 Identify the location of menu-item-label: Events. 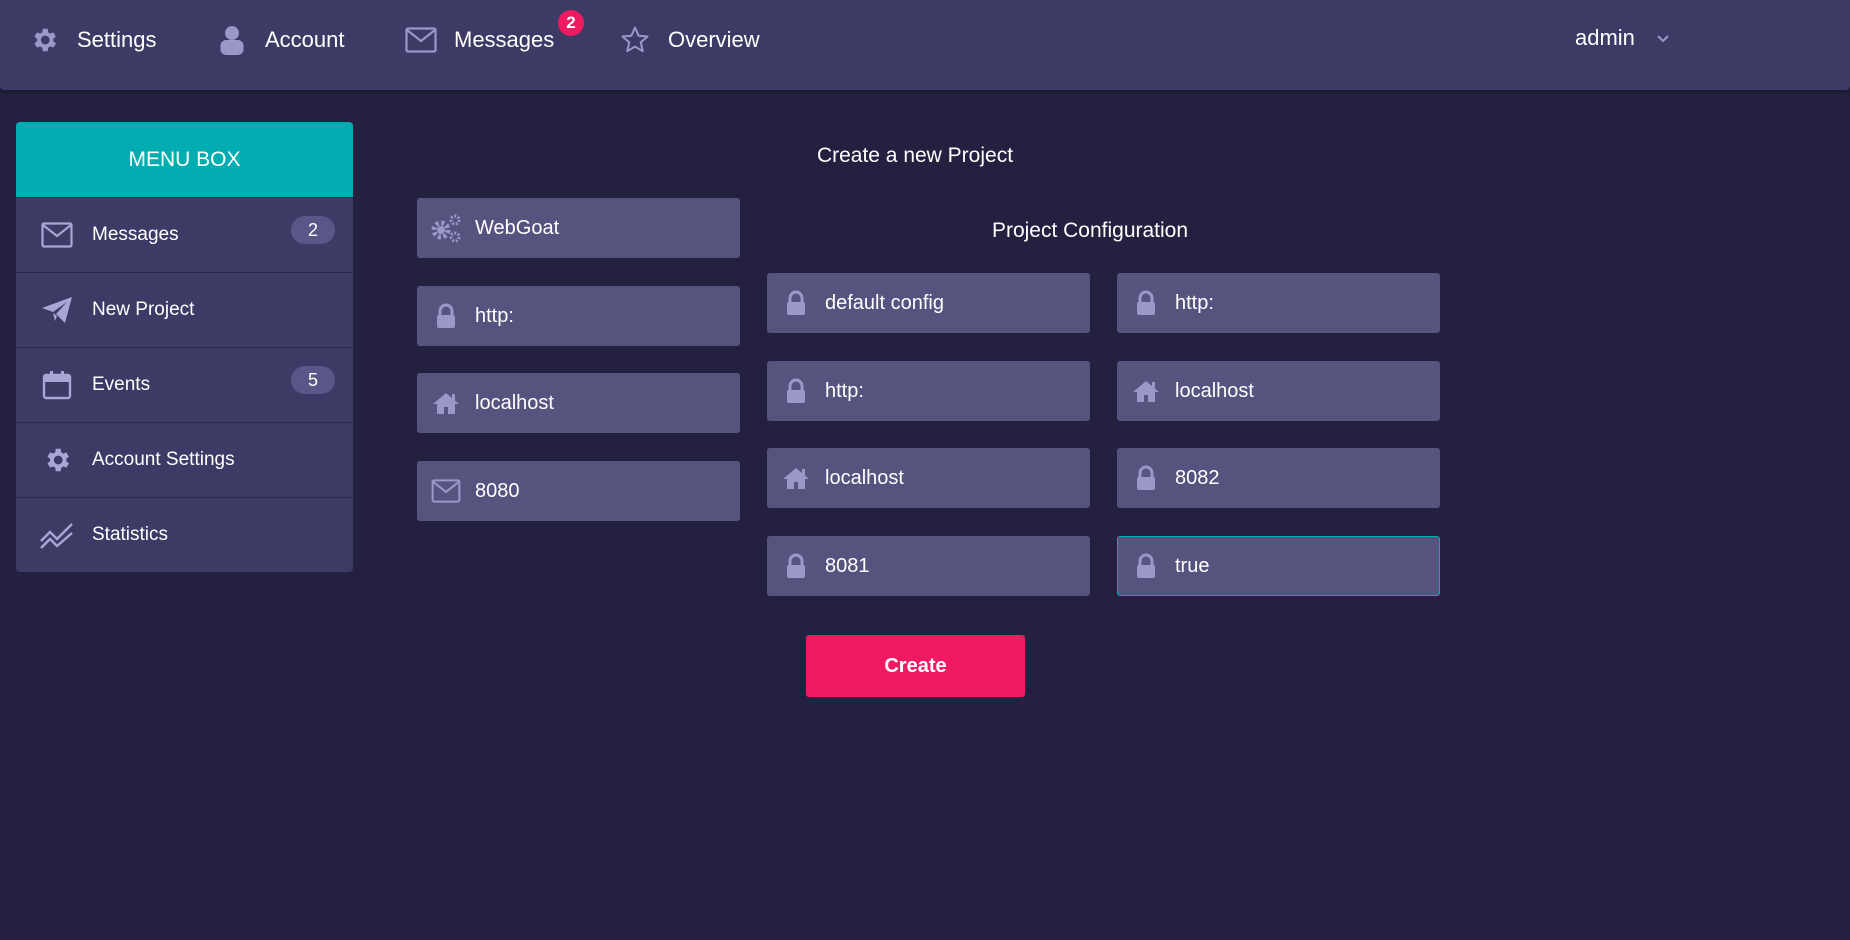
(121, 384).